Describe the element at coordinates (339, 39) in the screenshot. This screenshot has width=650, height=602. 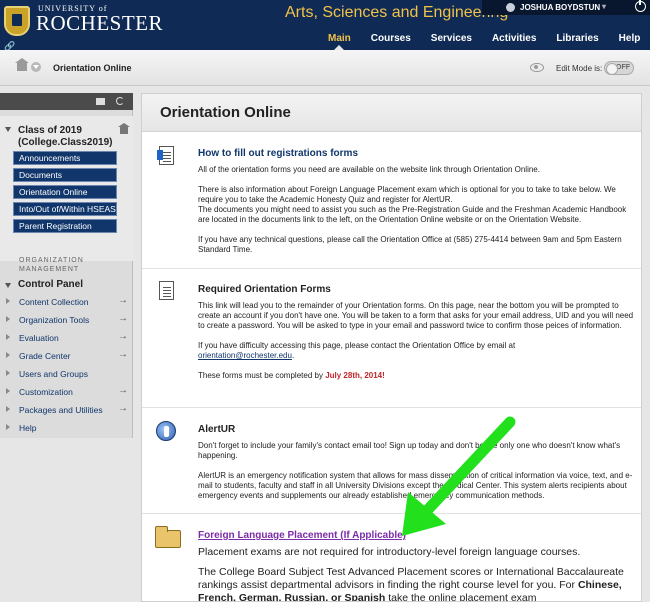
I see `tab-main: Main` at that location.